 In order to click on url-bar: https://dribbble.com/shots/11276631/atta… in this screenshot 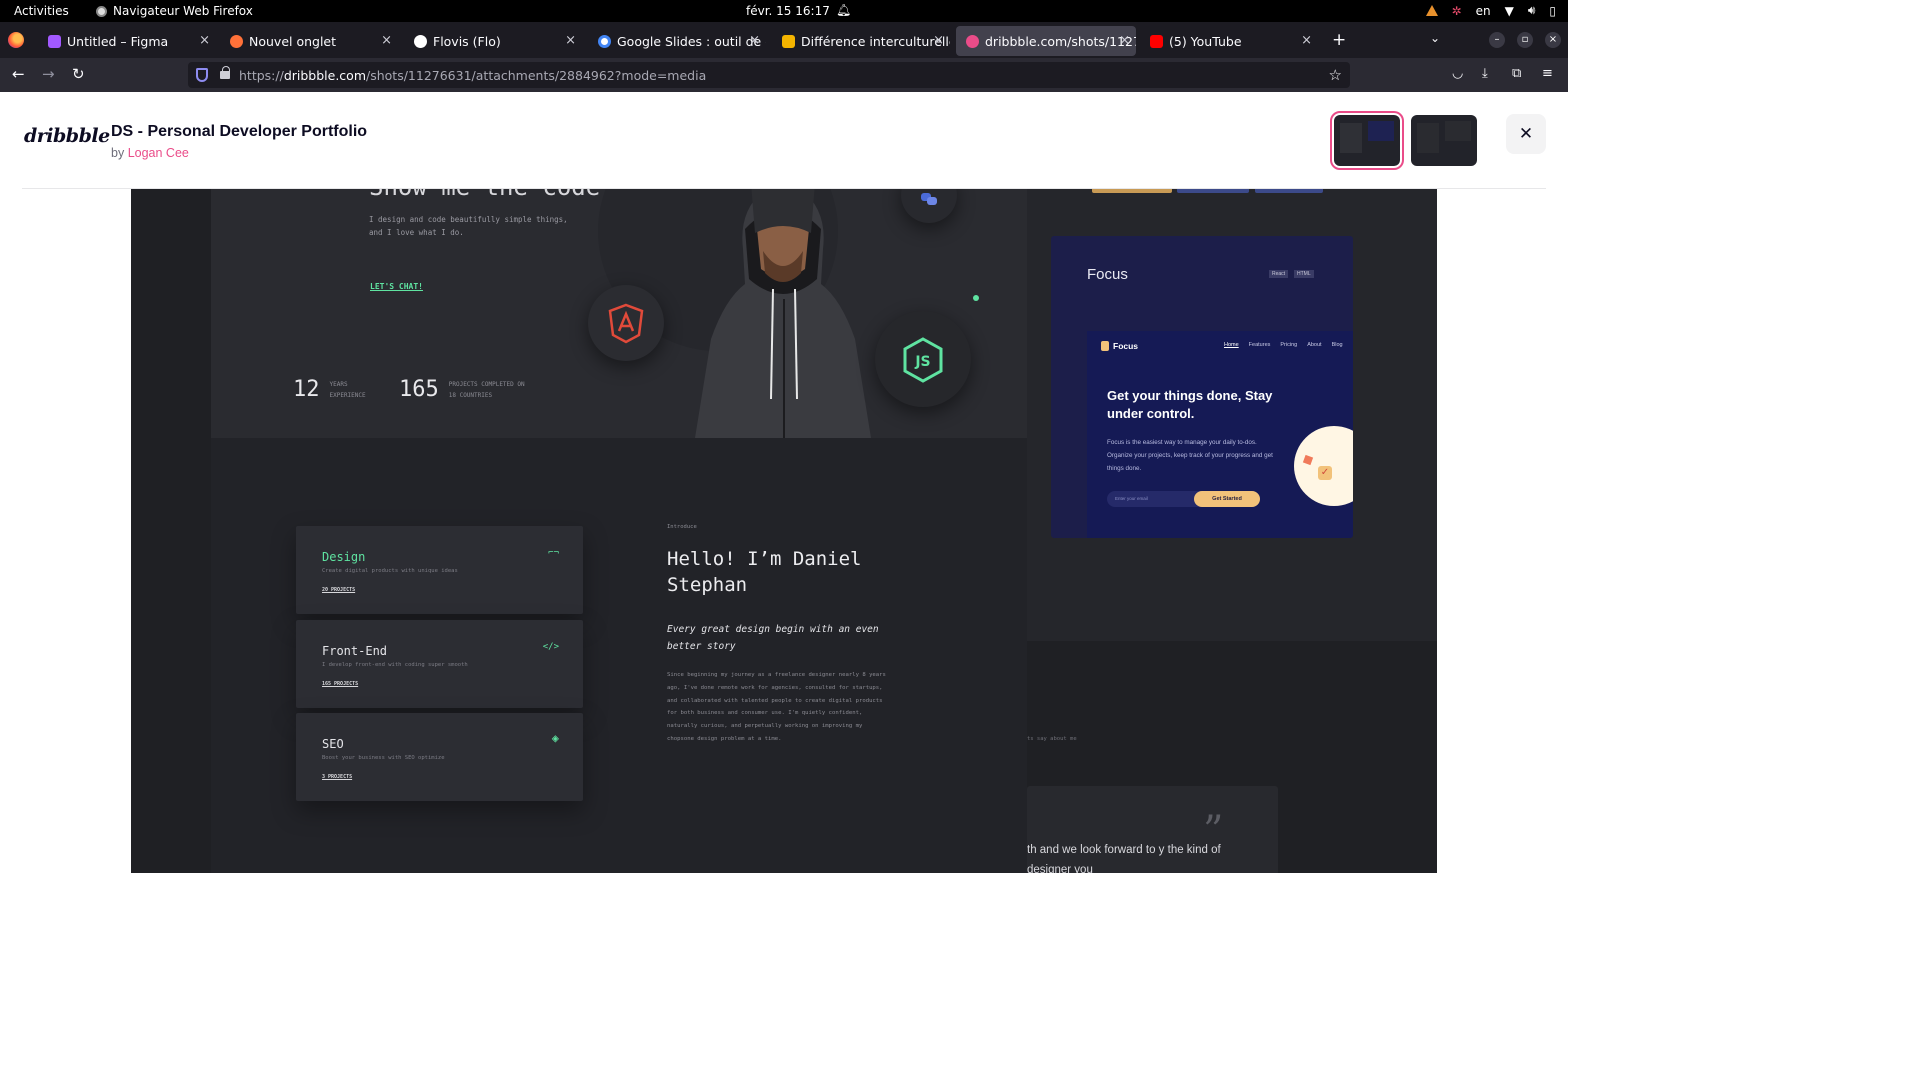, I will do `click(769, 75)`.